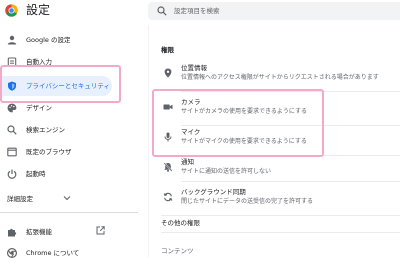  I want to click on sidebar-item-privacy-security: プライバシーとセキュリティ, so click(56, 86).